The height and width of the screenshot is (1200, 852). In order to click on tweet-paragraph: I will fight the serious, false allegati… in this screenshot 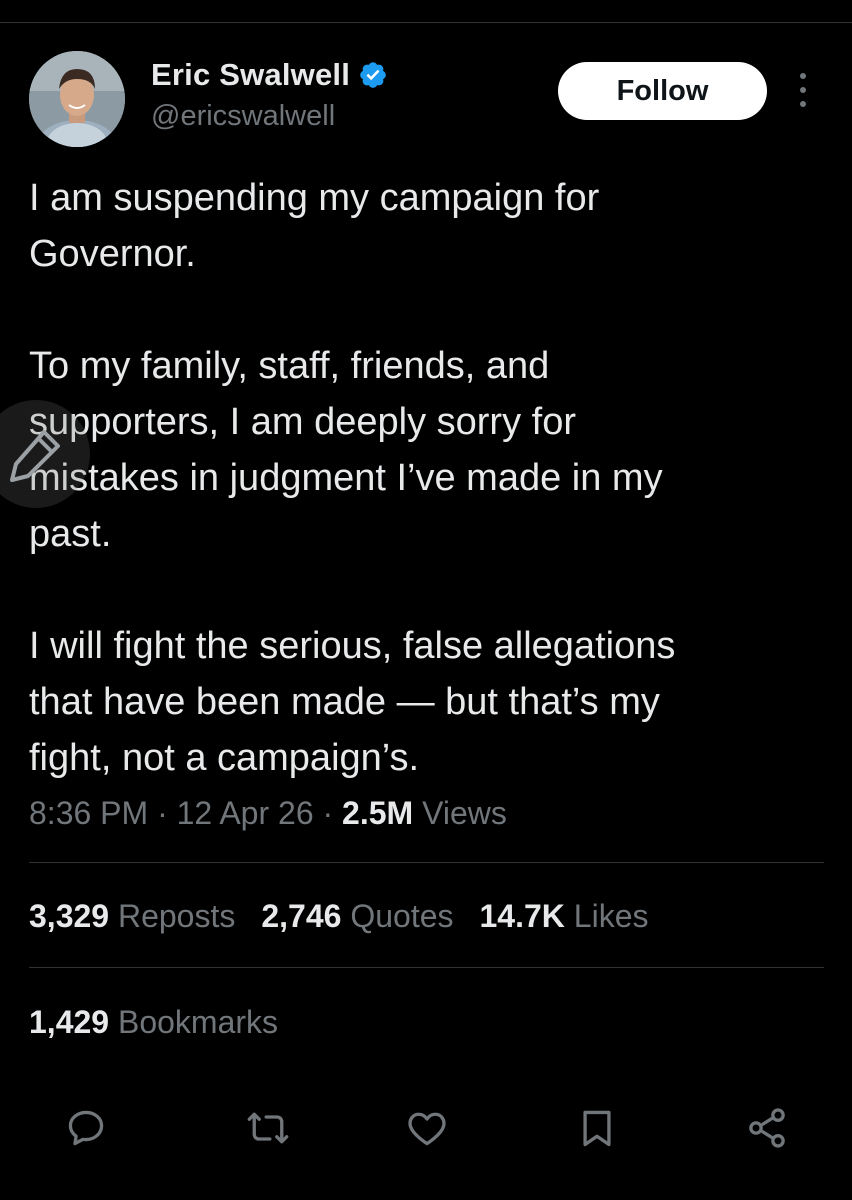, I will do `click(352, 702)`.